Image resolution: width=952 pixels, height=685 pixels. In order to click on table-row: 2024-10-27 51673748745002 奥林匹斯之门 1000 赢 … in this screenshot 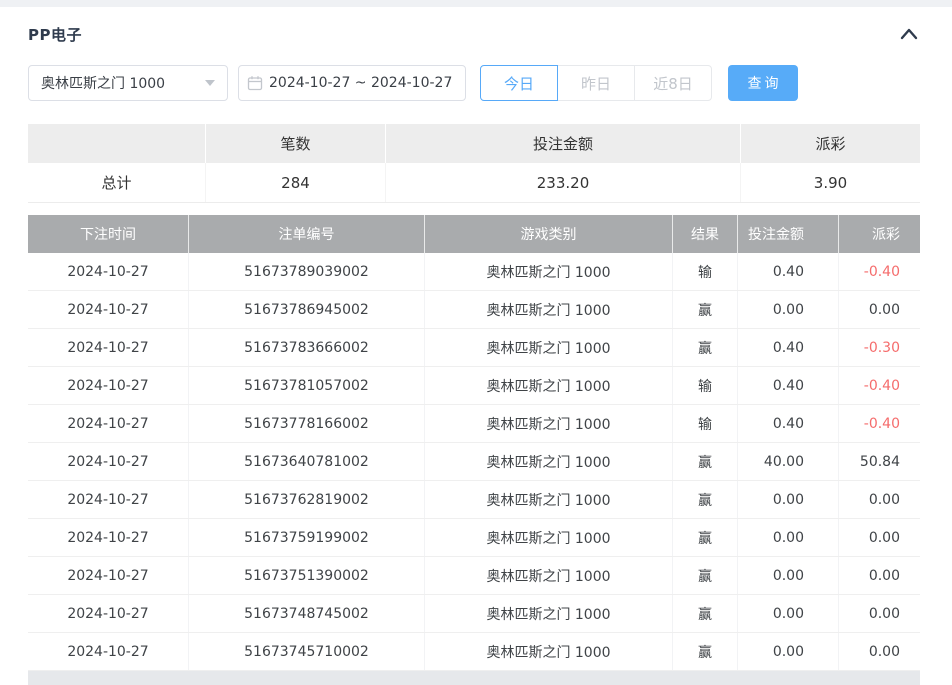, I will do `click(474, 614)`.